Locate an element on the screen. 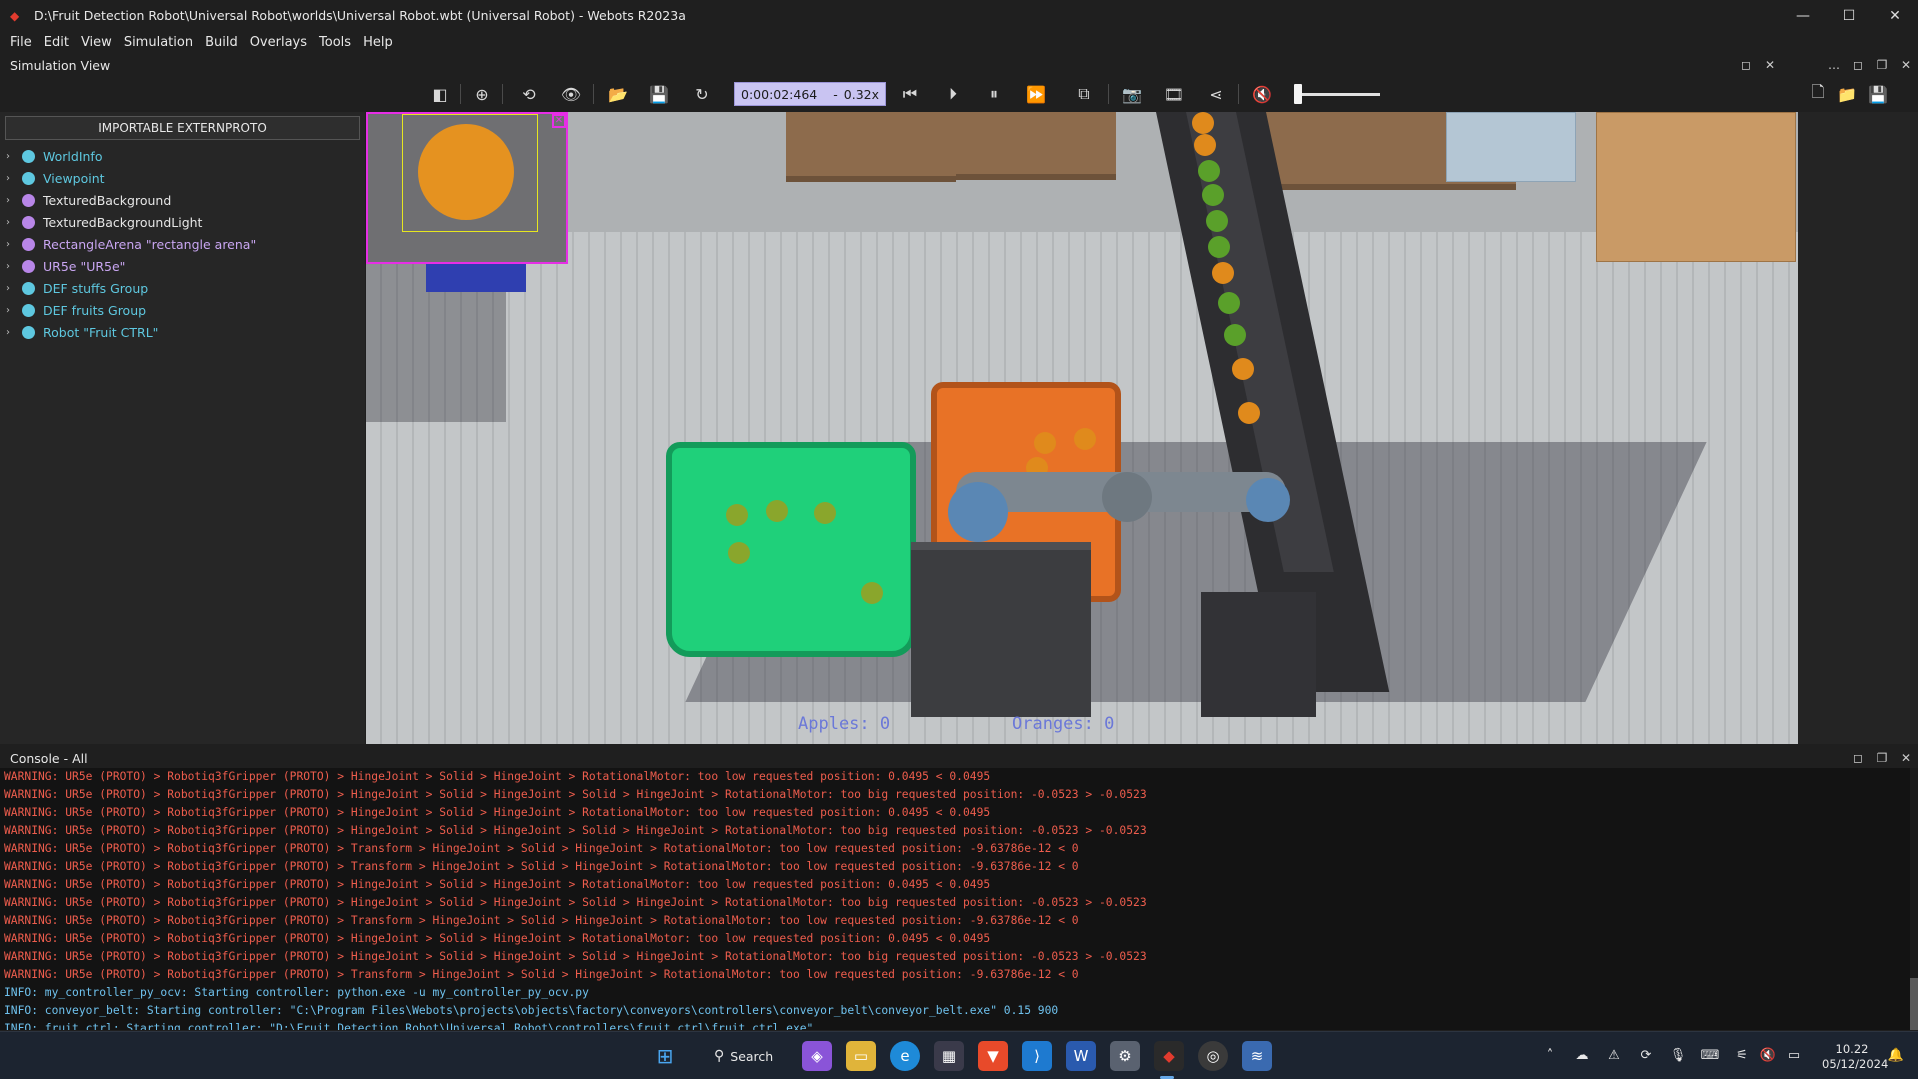 The width and height of the screenshot is (1918, 1079). close-console-icon: ✕ is located at coordinates (1906, 758).